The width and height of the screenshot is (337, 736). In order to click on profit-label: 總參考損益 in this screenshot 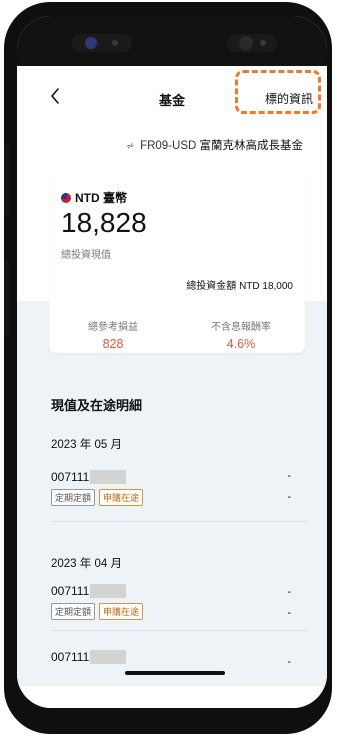, I will do `click(113, 327)`.